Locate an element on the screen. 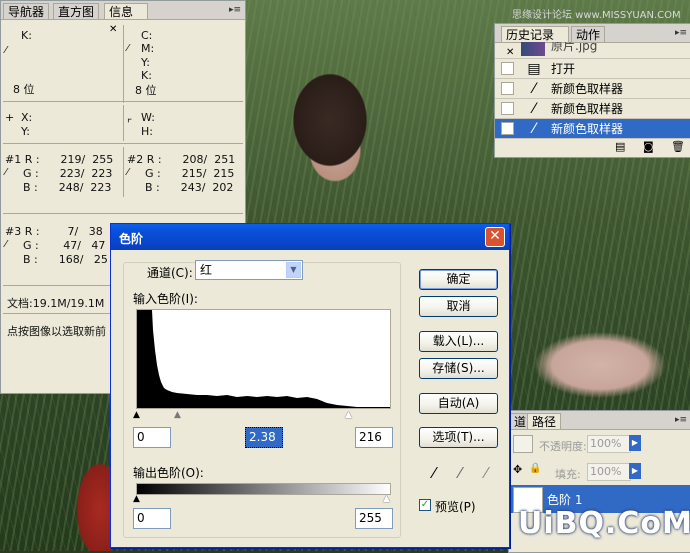  watermark-logo: UiBQ.CoM is located at coordinates (604, 523).